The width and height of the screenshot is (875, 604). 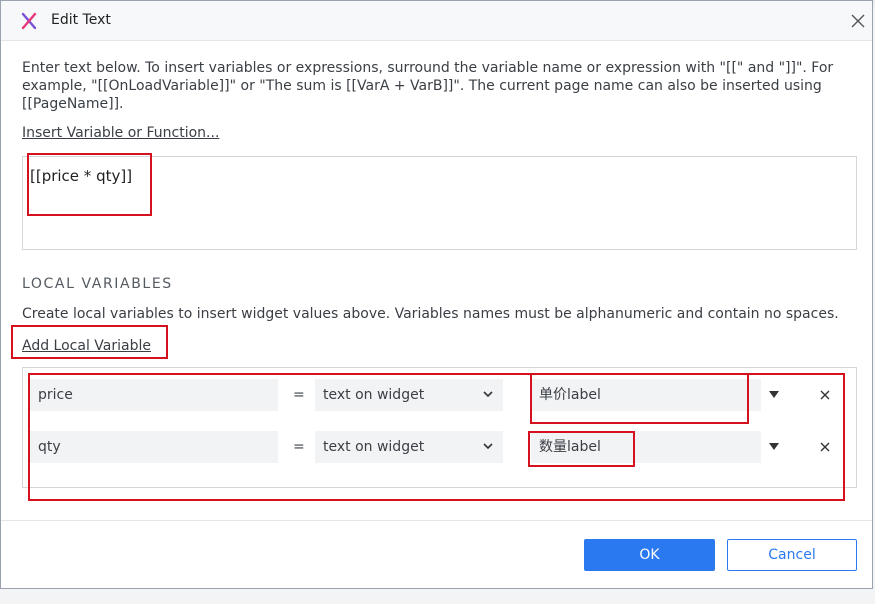 What do you see at coordinates (792, 555) in the screenshot?
I see `cancel-button: Cancel` at bounding box center [792, 555].